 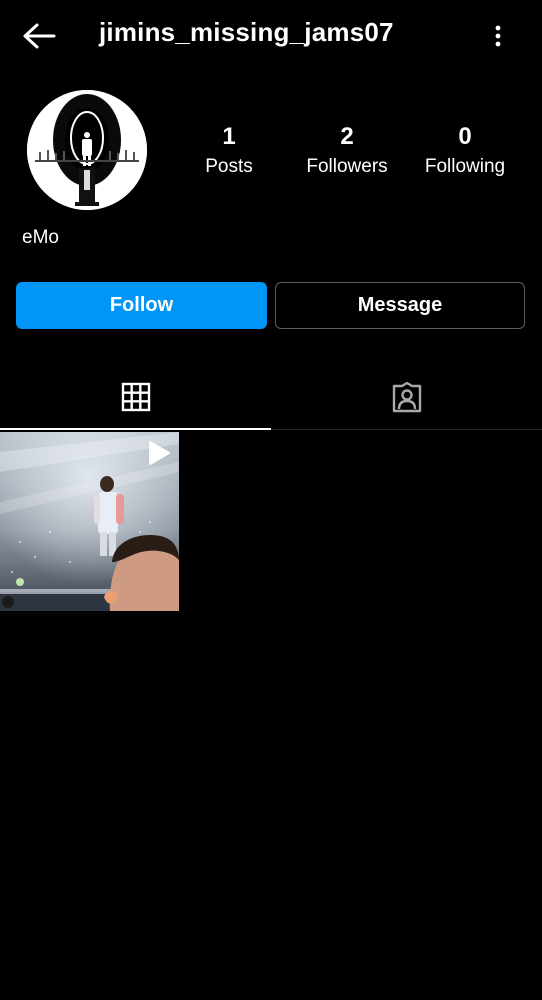 I want to click on profile-tabs, so click(x=271, y=397).